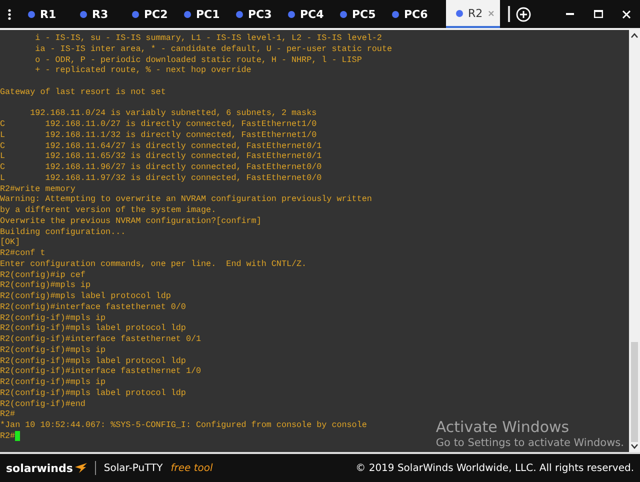 The height and width of the screenshot is (482, 640). I want to click on terminal-line: L 192.168.11.97/32 is directly connected, FastEthernet0/0, so click(161, 178).